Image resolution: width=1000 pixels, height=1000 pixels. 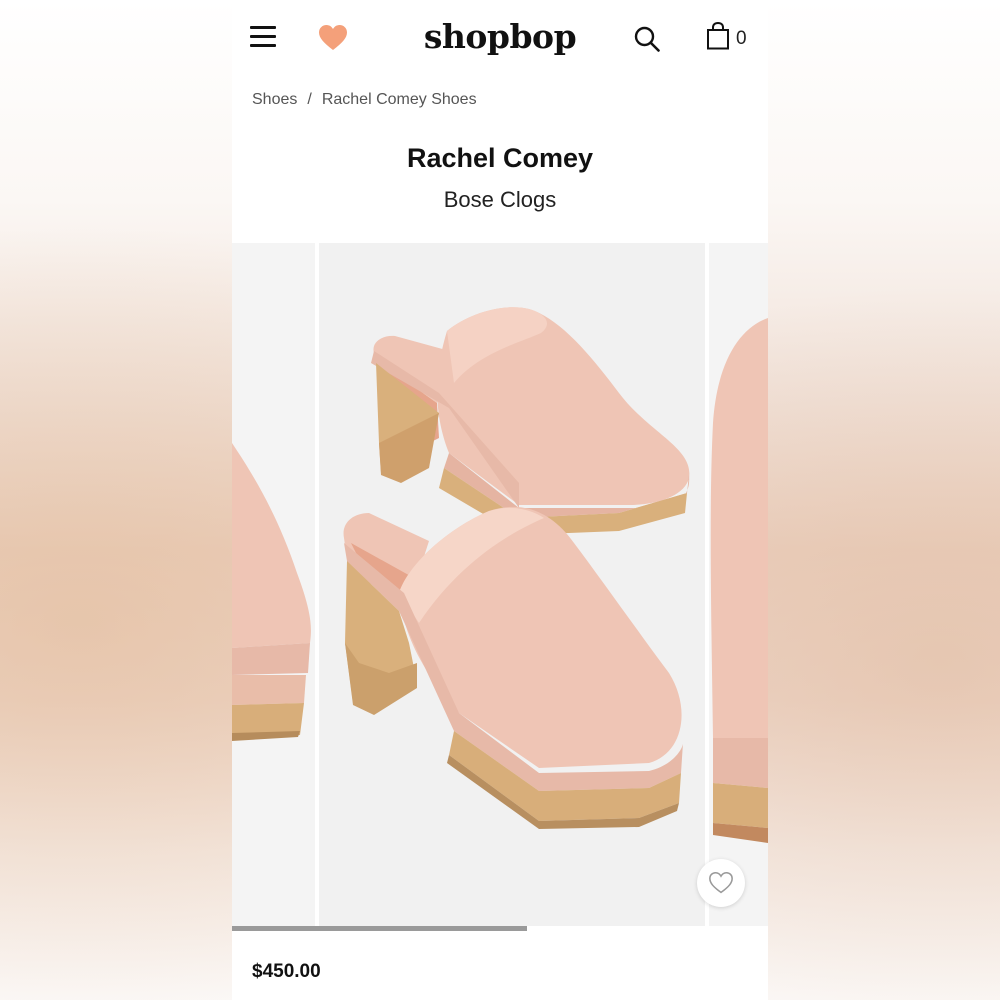 I want to click on heart-outline-icon, so click(x=721, y=882).